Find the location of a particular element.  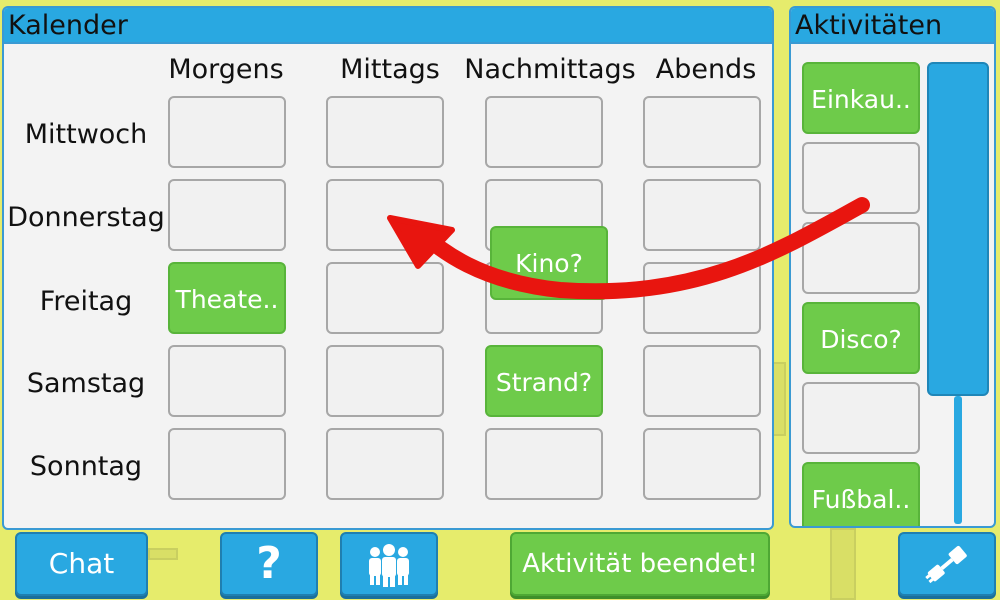

chat-button: Chat is located at coordinates (81, 564).